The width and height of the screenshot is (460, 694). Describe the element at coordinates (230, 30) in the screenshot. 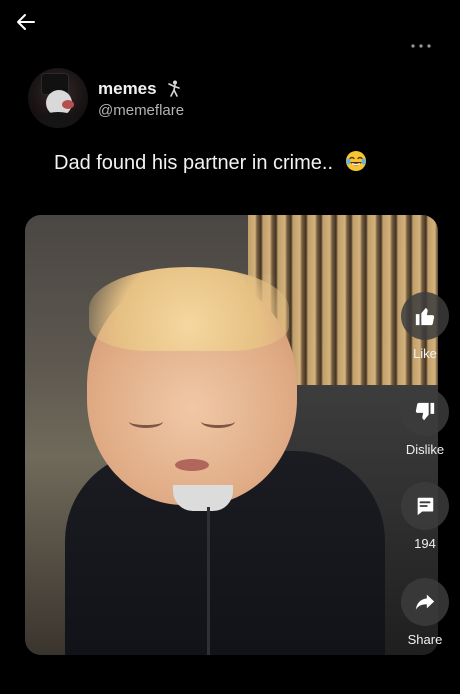

I see `top-bar` at that location.